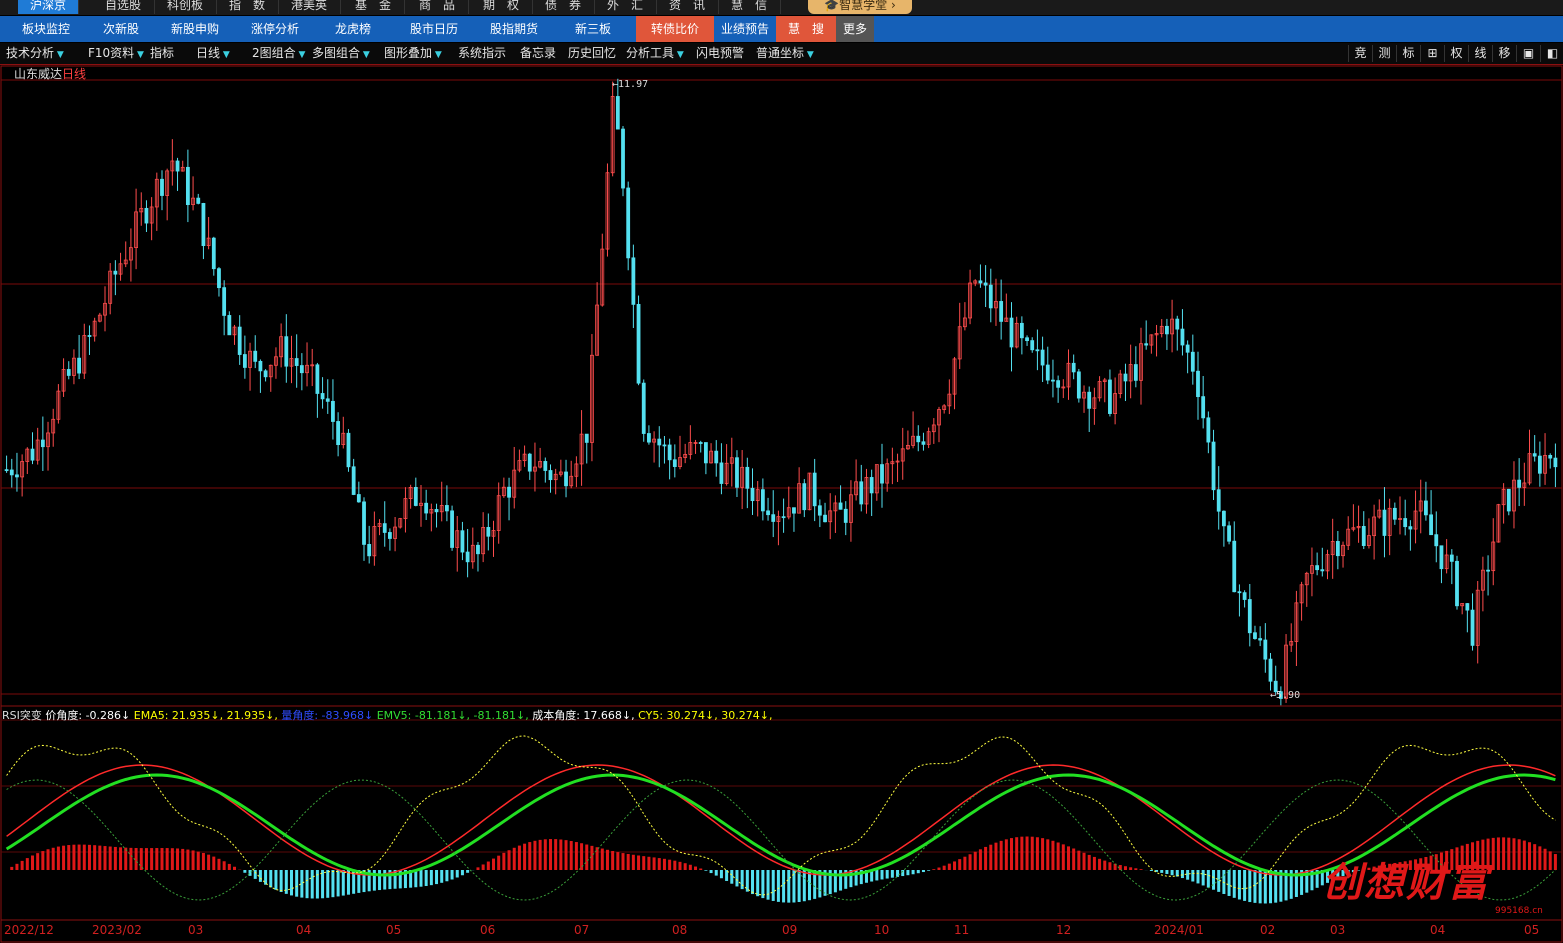  Describe the element at coordinates (1408, 53) in the screenshot. I see `toolbar-right-2: 标` at that location.